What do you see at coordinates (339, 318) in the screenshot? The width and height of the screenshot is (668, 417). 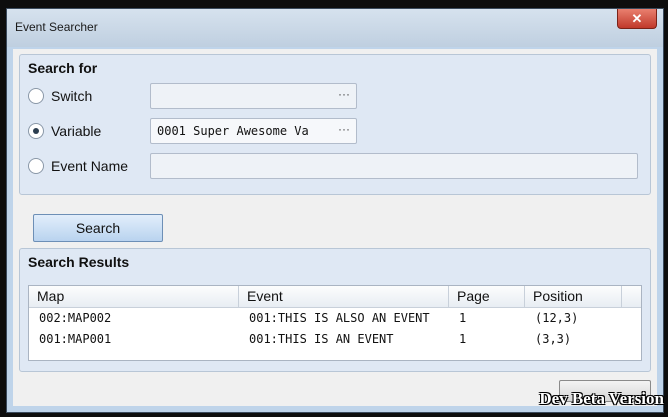 I see `row-event: 001:THIS IS ALSO AN EVENT` at bounding box center [339, 318].